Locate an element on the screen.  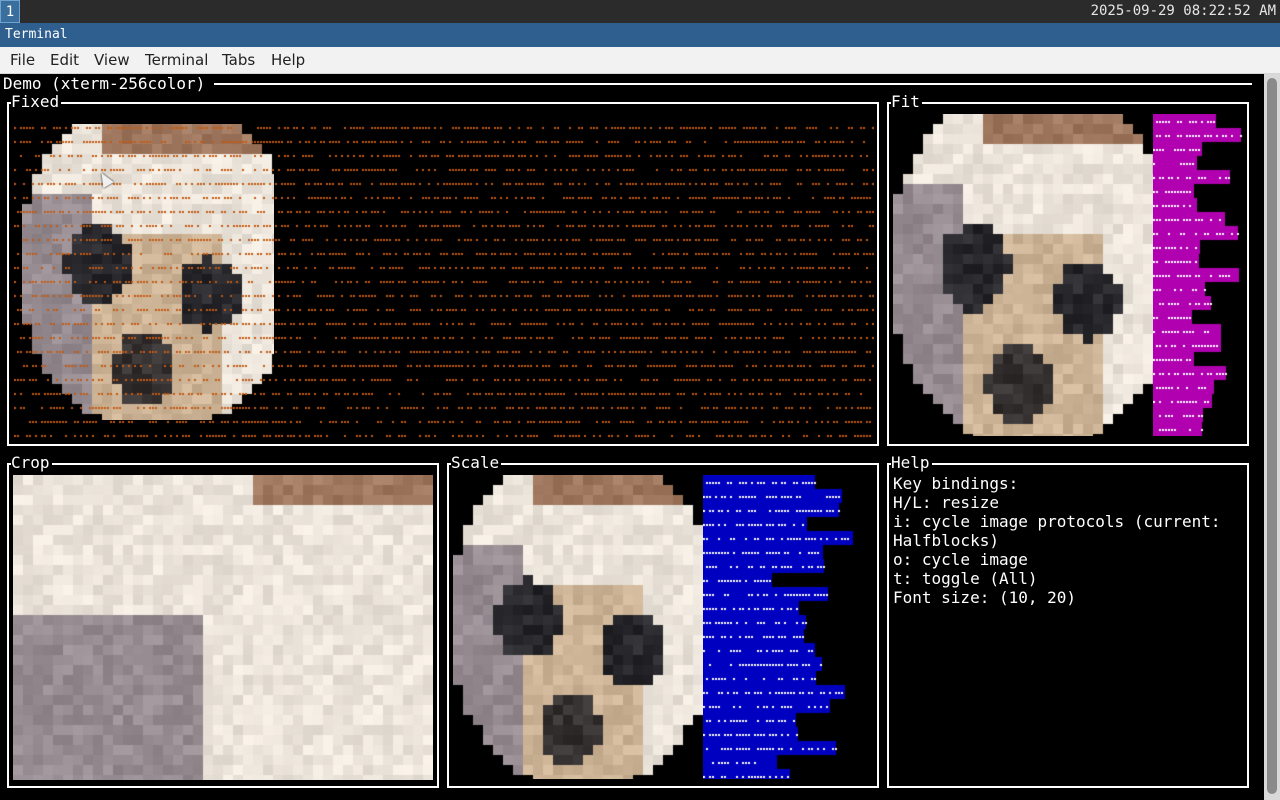
crop-dog-image is located at coordinates (223, 627).